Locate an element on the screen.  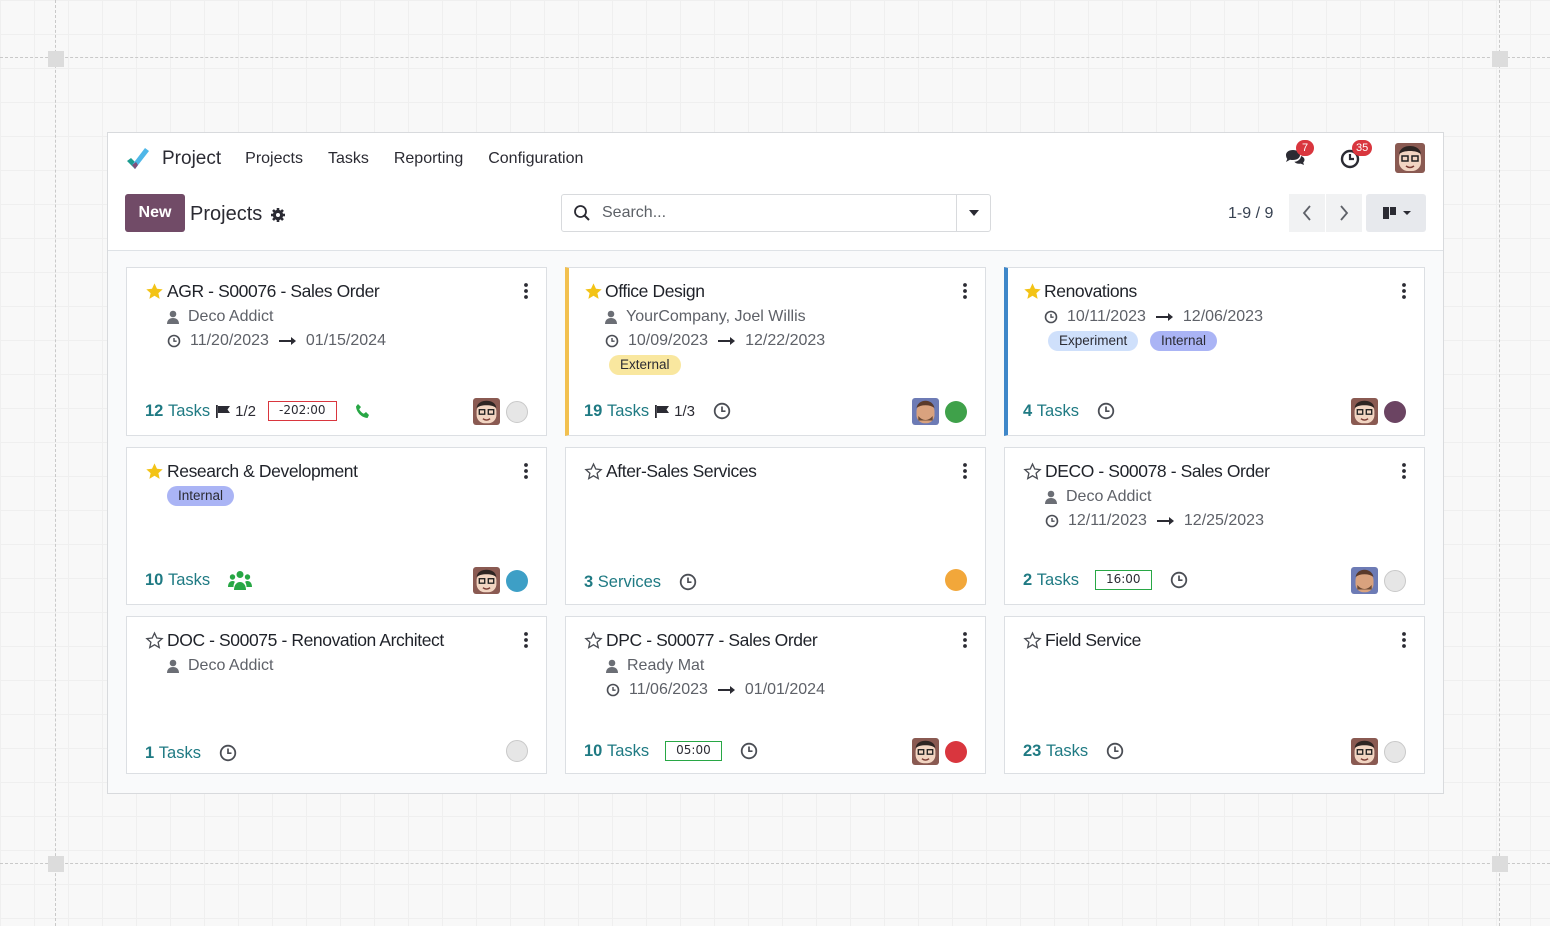
menu-reporting: Reporting is located at coordinates (428, 159).